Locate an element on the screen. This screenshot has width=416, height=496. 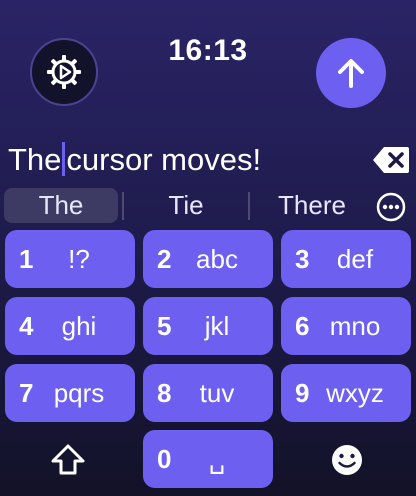
key-number: 3 is located at coordinates (302, 258).